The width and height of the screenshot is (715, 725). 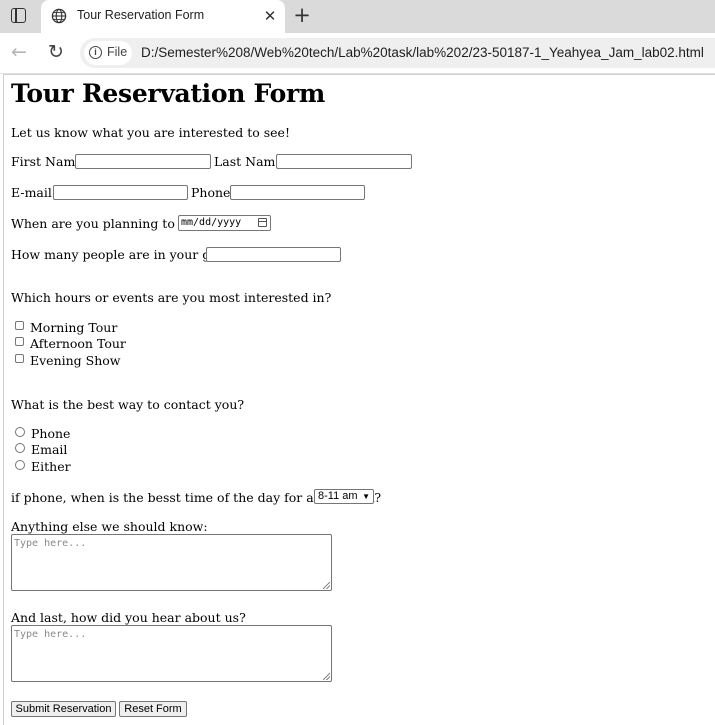 I want to click on radio-either, so click(x=20, y=465).